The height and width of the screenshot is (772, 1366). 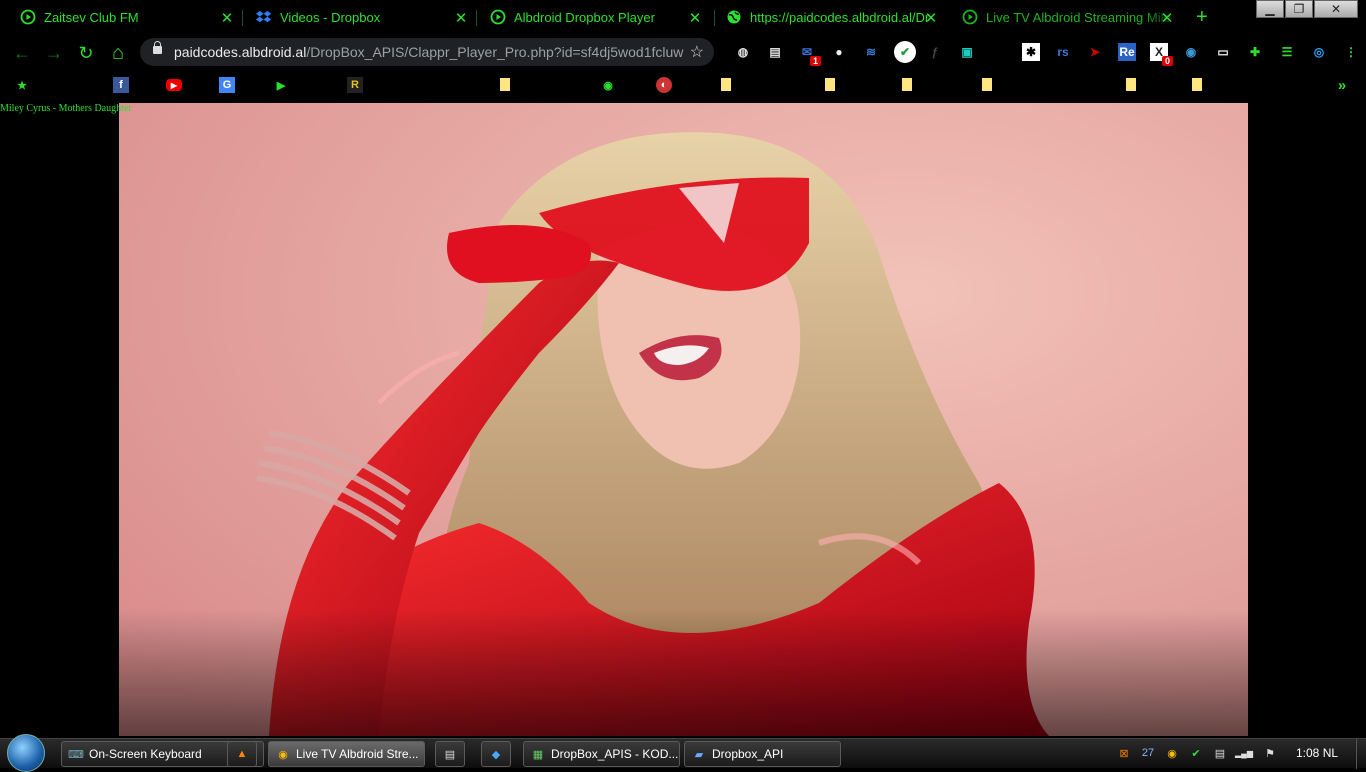 I want to click on minimize-button: ▁, so click(x=1270, y=9).